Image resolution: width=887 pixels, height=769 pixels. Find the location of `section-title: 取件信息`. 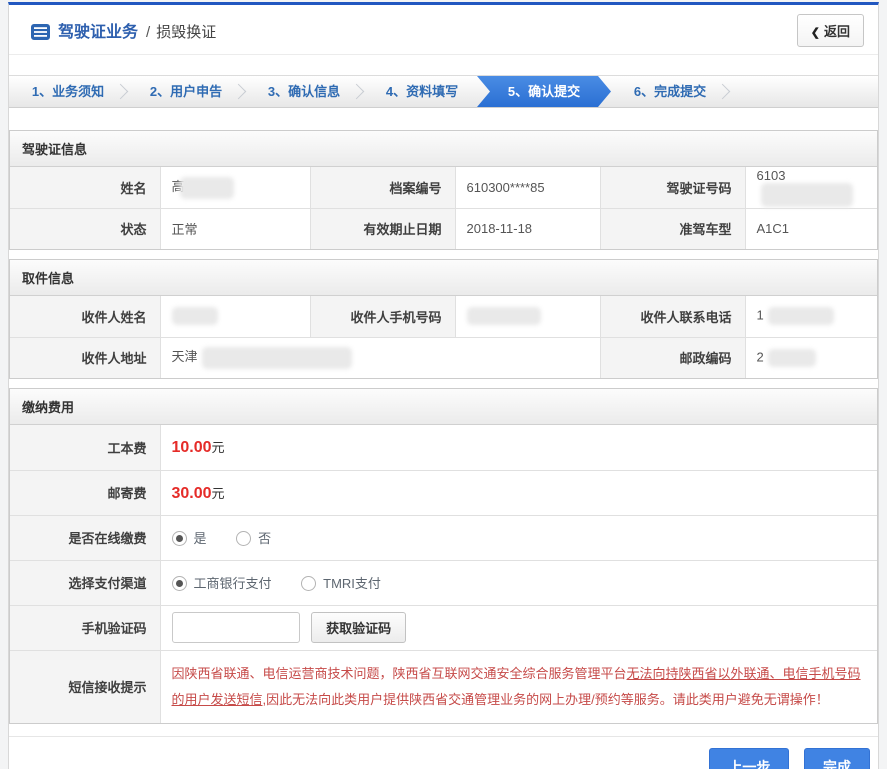

section-title: 取件信息 is located at coordinates (443, 278).